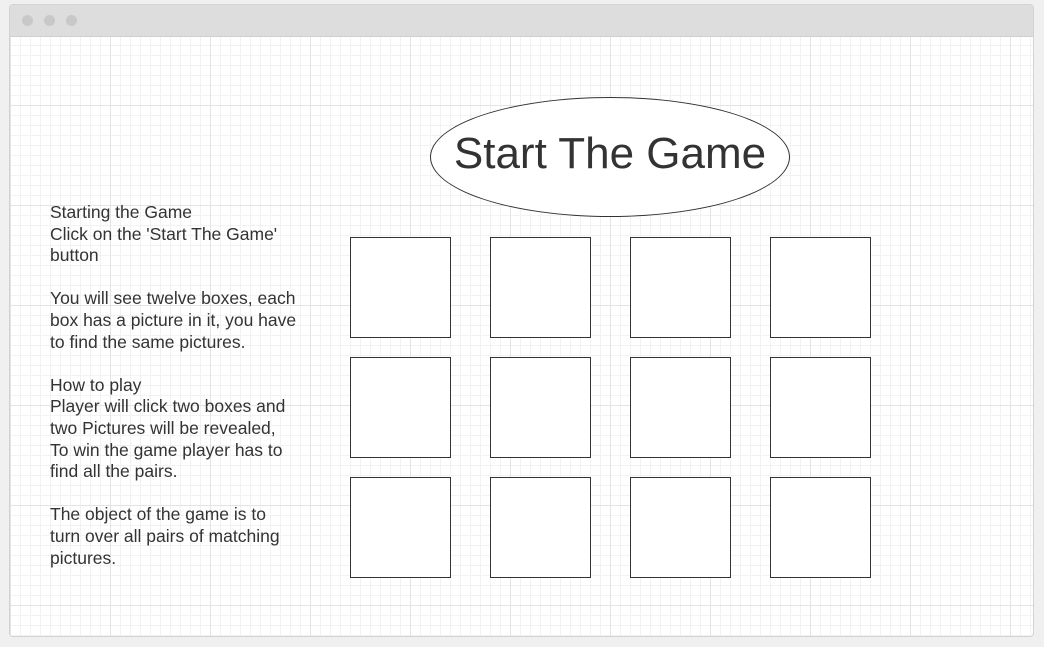  What do you see at coordinates (173, 298) in the screenshot?
I see `boxes-text-line: You will see twelve boxes, each` at bounding box center [173, 298].